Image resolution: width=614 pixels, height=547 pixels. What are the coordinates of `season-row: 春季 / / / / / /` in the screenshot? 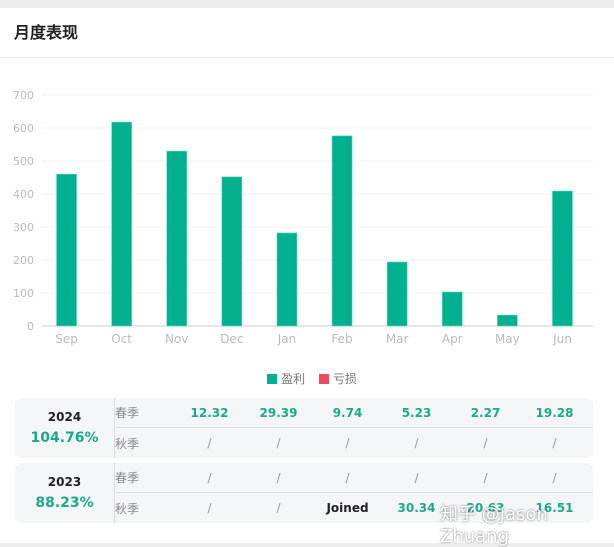 It's located at (354, 478).